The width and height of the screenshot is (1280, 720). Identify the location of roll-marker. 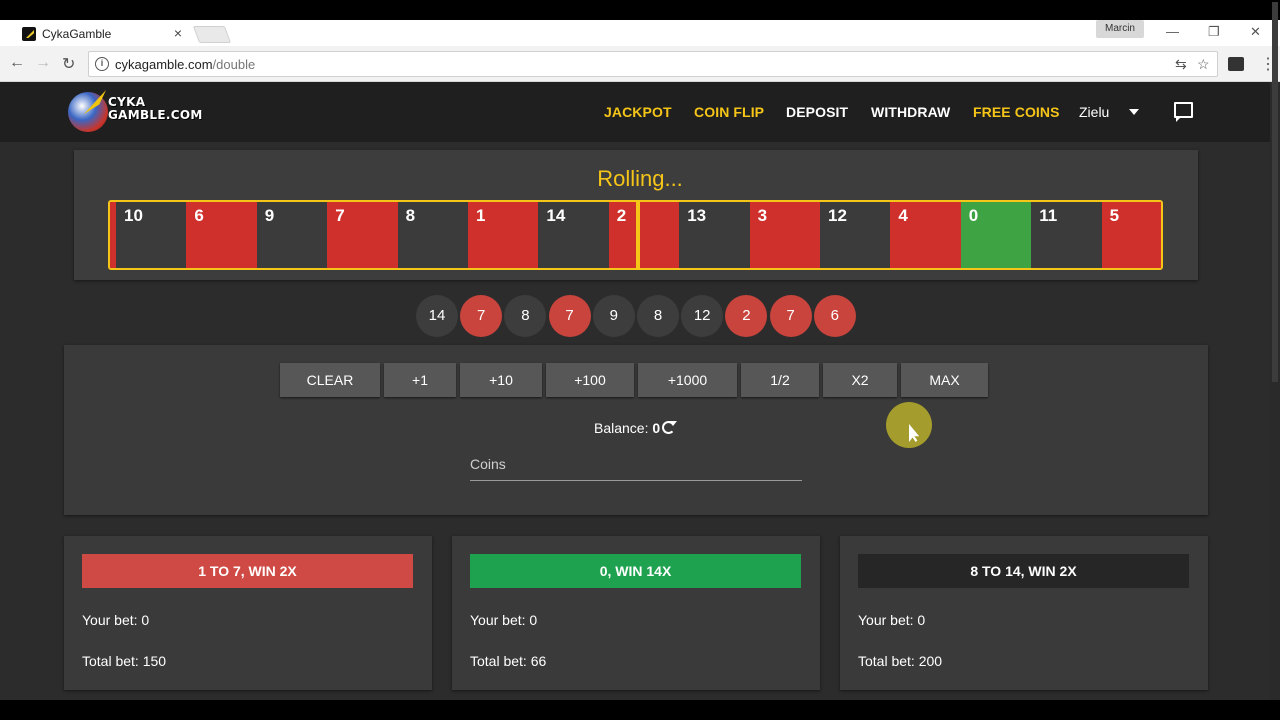
(638, 235).